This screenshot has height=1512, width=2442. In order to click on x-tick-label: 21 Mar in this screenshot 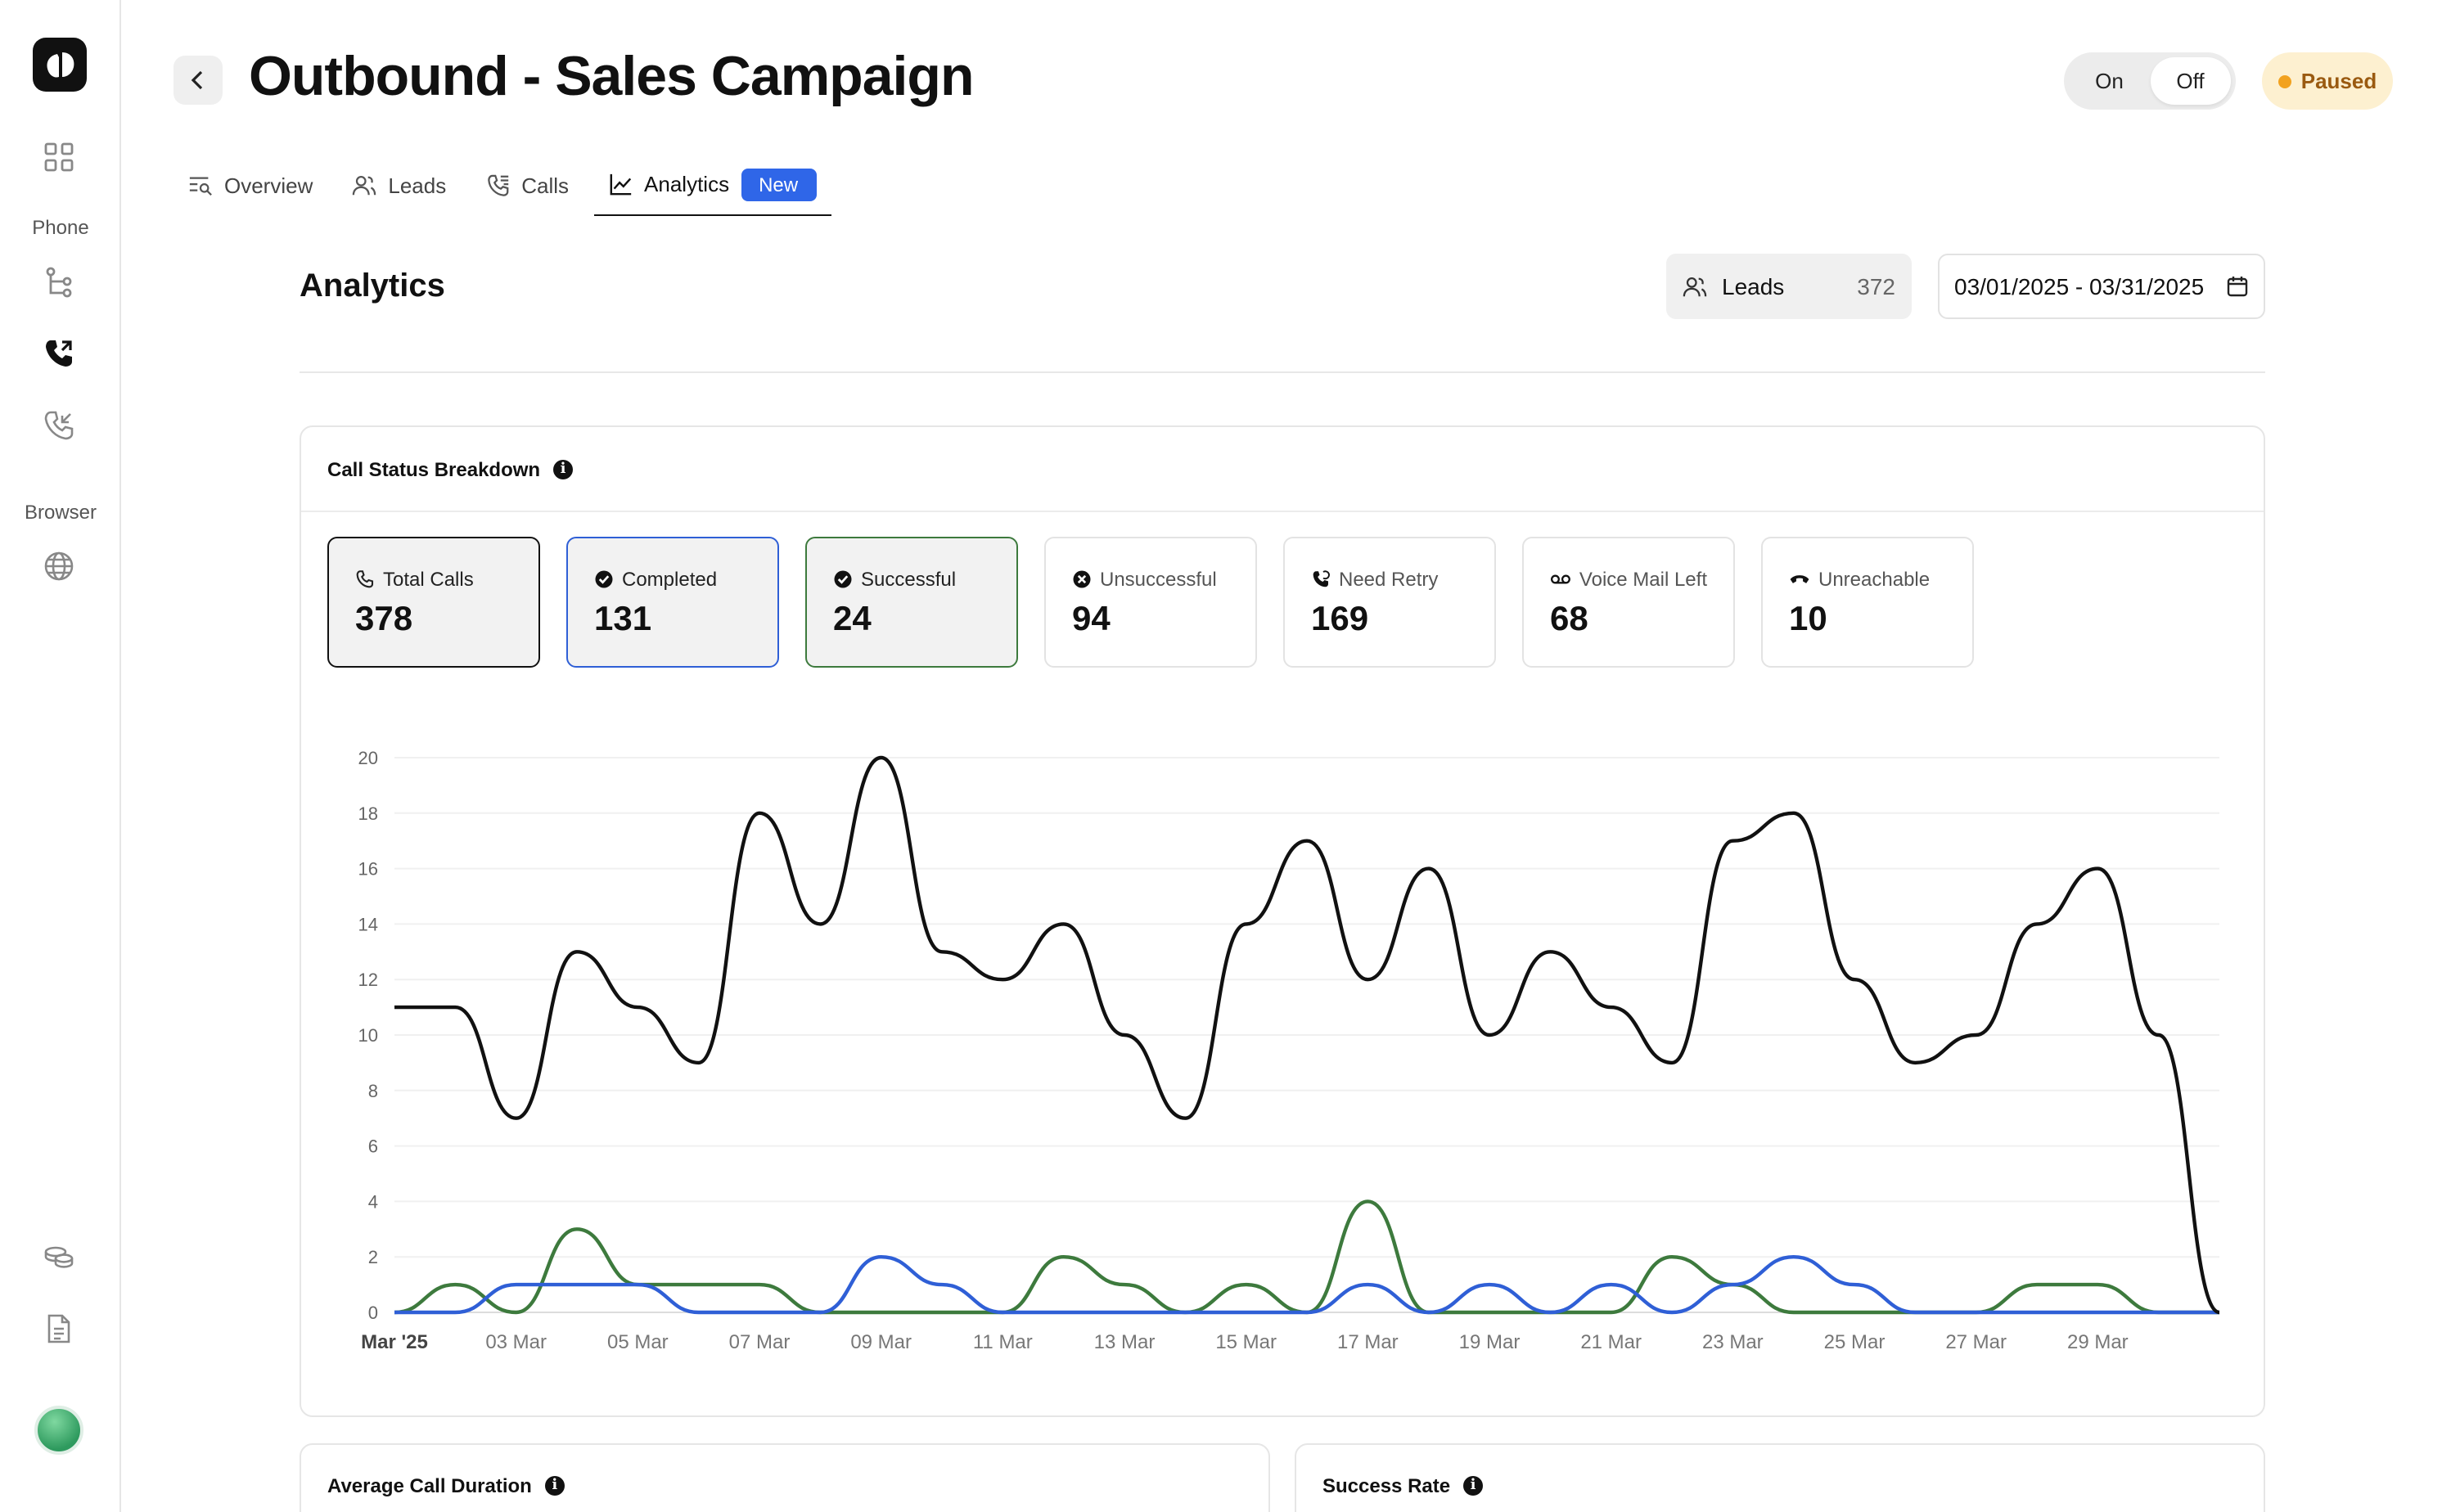, I will do `click(1611, 1342)`.